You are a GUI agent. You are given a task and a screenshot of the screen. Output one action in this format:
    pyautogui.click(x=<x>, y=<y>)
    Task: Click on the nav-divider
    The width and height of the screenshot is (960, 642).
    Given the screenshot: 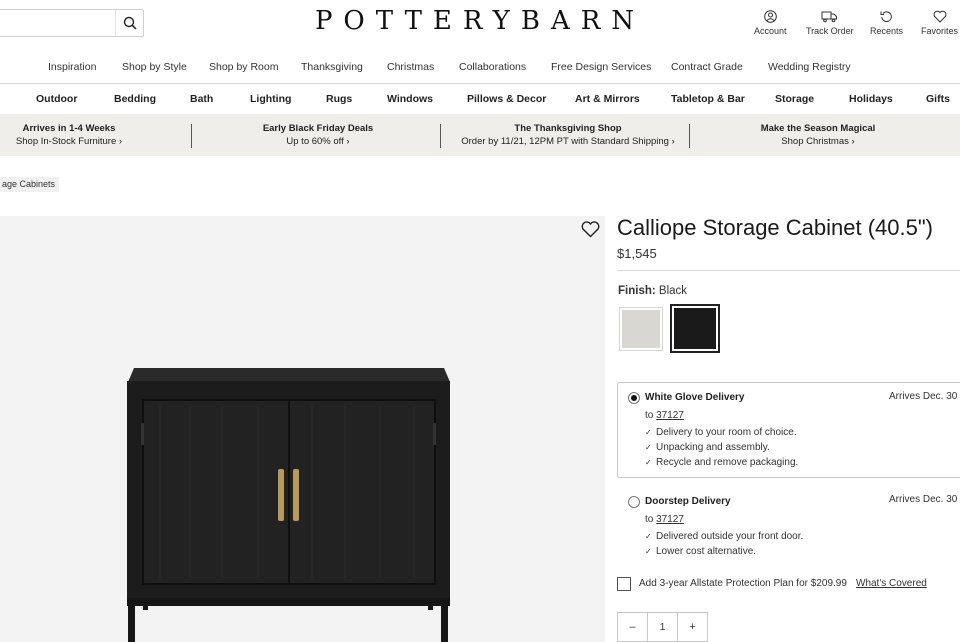 What is the action you would take?
    pyautogui.click(x=480, y=83)
    